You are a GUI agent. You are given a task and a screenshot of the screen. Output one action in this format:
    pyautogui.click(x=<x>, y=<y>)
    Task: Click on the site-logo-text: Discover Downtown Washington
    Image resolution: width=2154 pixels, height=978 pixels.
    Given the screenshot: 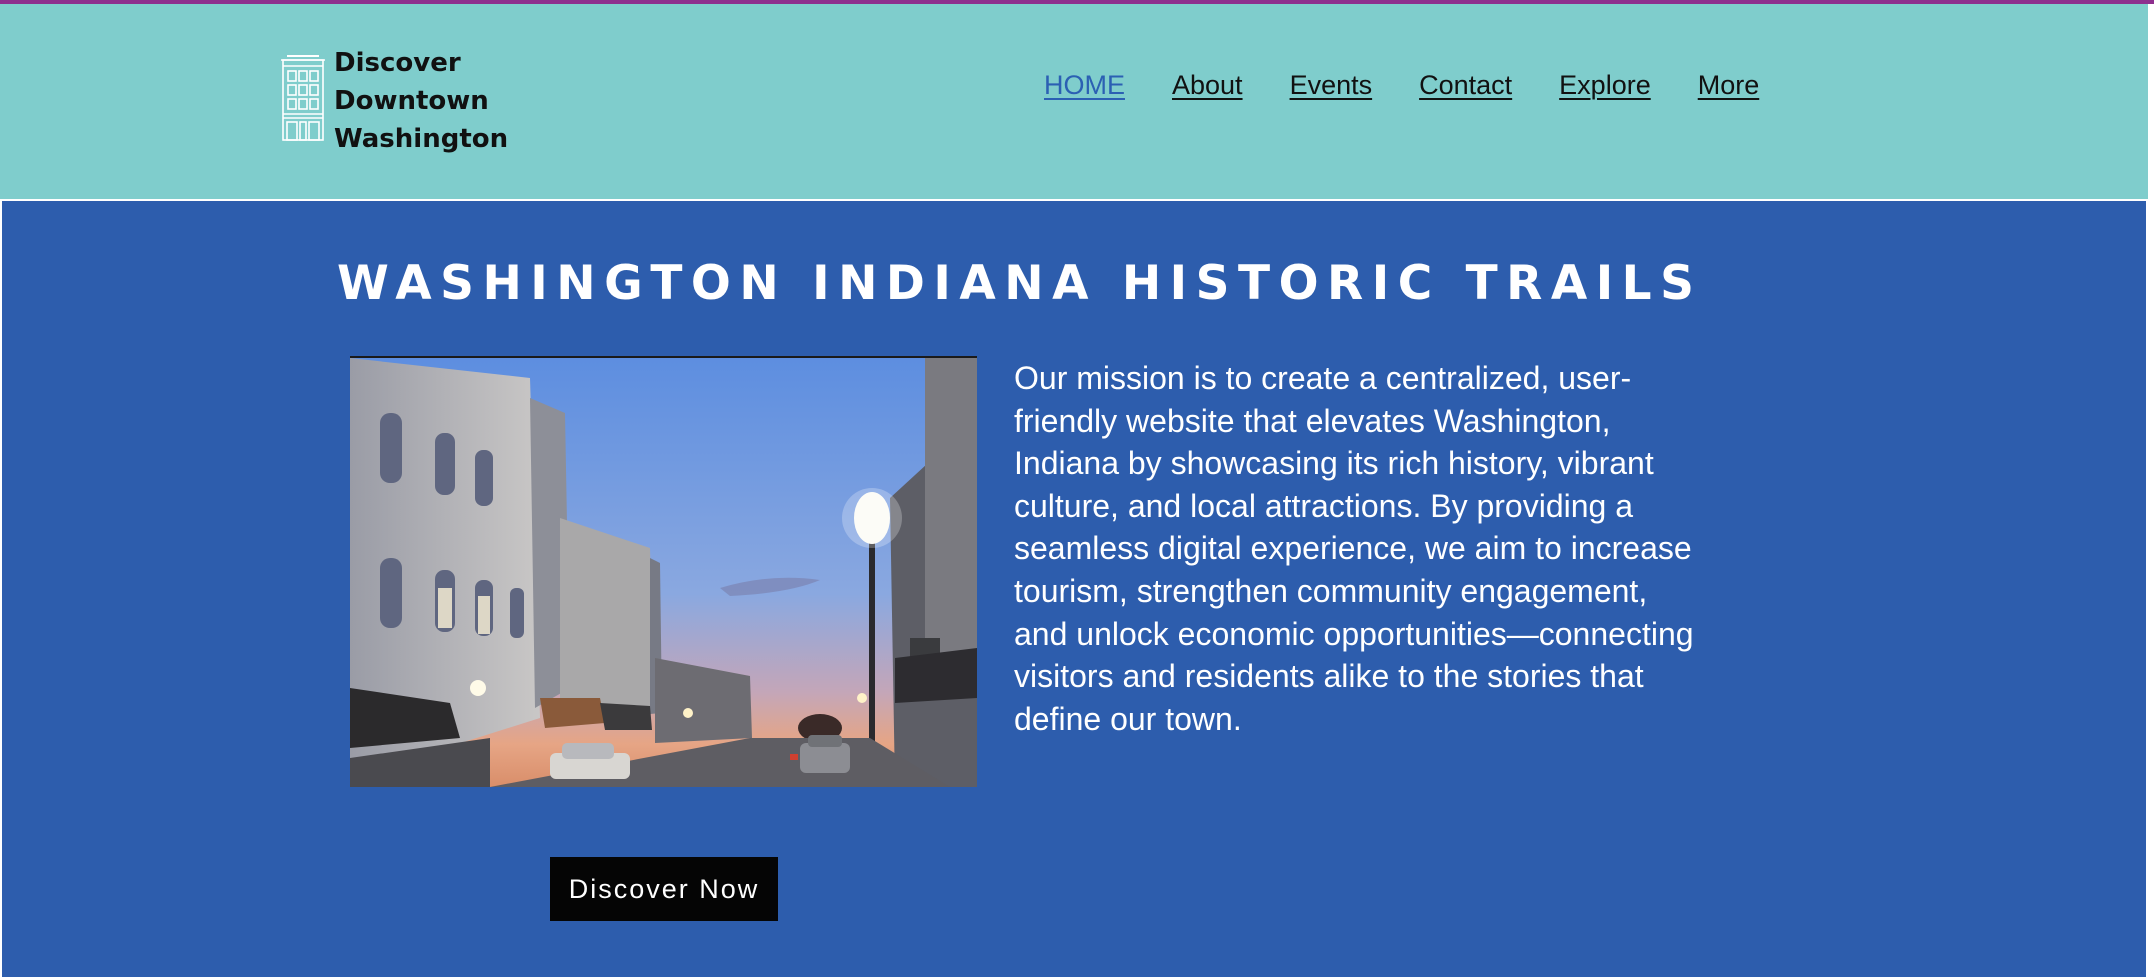 What is the action you would take?
    pyautogui.click(x=421, y=101)
    